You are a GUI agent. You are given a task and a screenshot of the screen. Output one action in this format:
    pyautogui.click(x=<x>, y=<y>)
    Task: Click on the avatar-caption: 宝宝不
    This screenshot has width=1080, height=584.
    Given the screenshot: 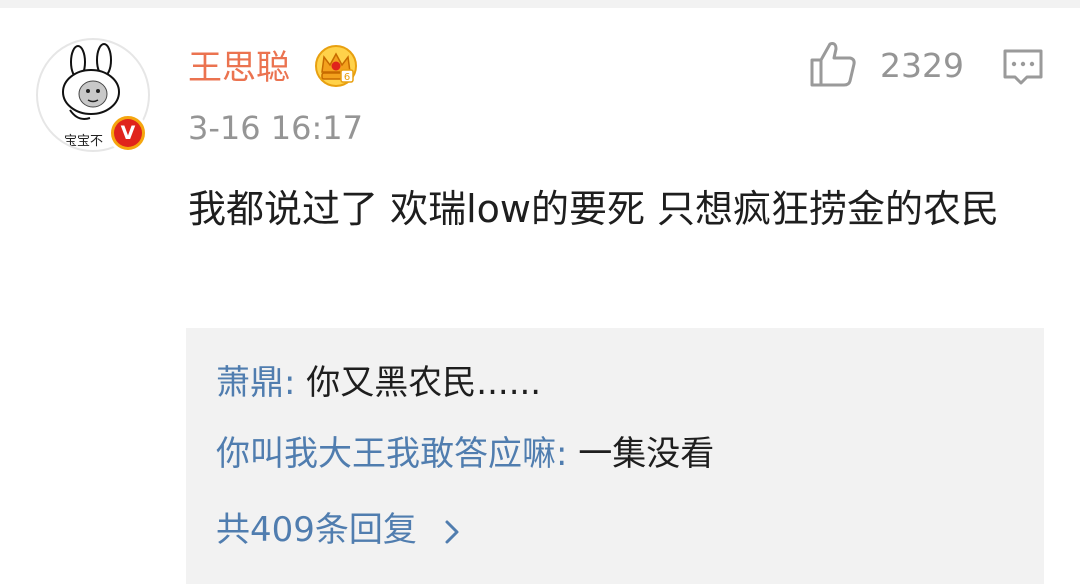 What is the action you would take?
    pyautogui.click(x=84, y=141)
    